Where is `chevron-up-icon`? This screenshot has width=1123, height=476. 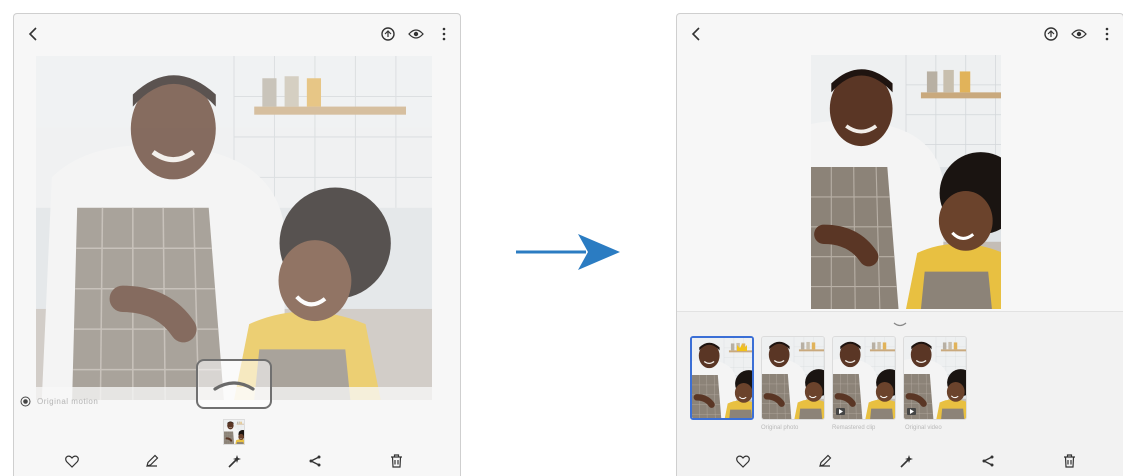 chevron-up-icon is located at coordinates (234, 386).